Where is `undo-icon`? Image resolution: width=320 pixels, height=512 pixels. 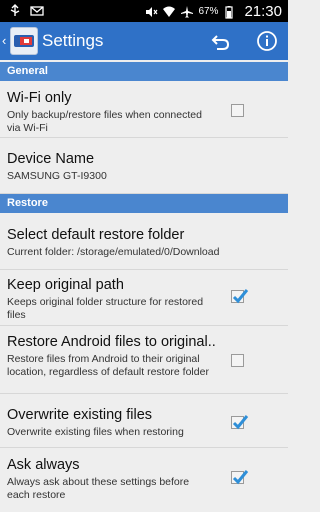
undo-icon is located at coordinates (221, 41).